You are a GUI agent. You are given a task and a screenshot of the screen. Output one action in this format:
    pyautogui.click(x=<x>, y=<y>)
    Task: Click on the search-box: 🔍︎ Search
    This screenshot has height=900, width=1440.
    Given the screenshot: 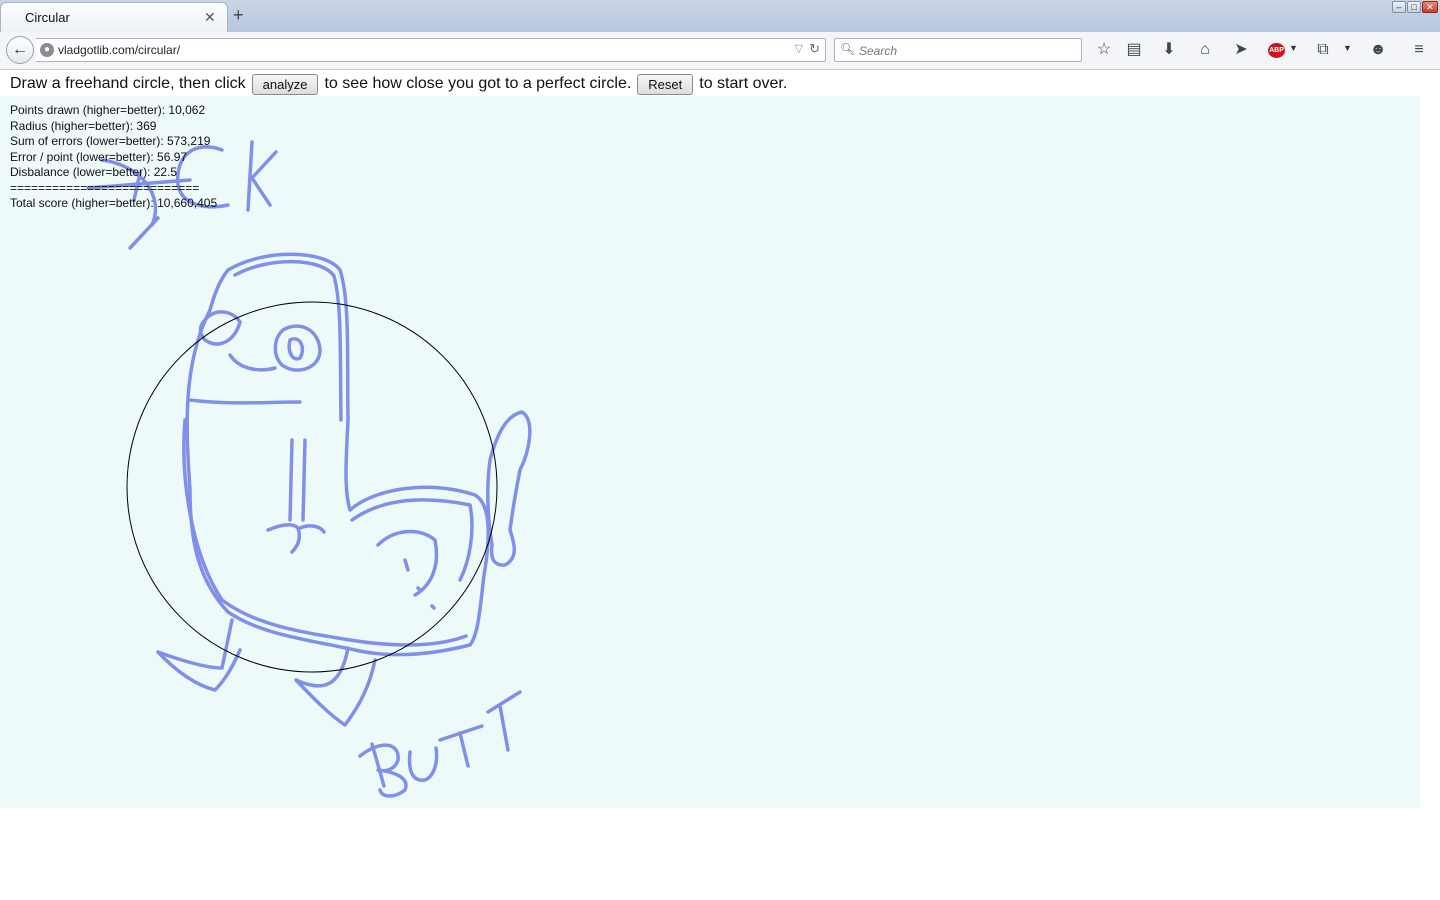 What is the action you would take?
    pyautogui.click(x=958, y=50)
    